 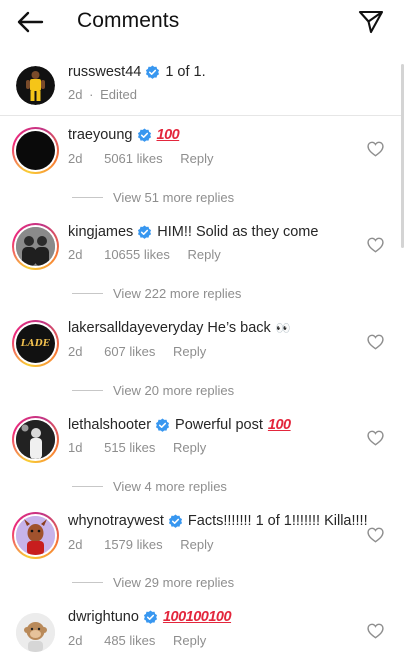 What do you see at coordinates (170, 486) in the screenshot?
I see `view-more-replies-label: View 4 more replies` at bounding box center [170, 486].